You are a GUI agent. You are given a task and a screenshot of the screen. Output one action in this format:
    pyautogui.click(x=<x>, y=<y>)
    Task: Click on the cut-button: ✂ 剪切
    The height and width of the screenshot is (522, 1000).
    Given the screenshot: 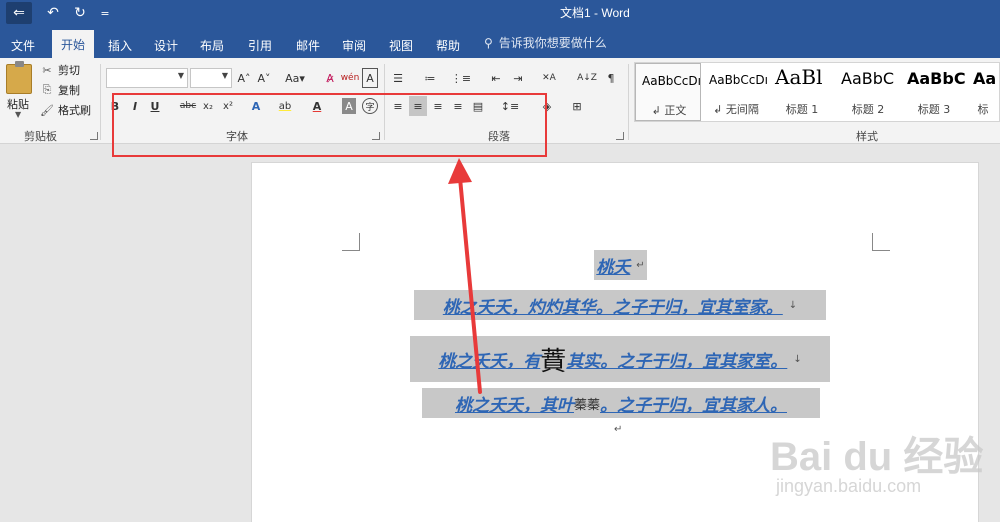 What is the action you would take?
    pyautogui.click(x=60, y=70)
    